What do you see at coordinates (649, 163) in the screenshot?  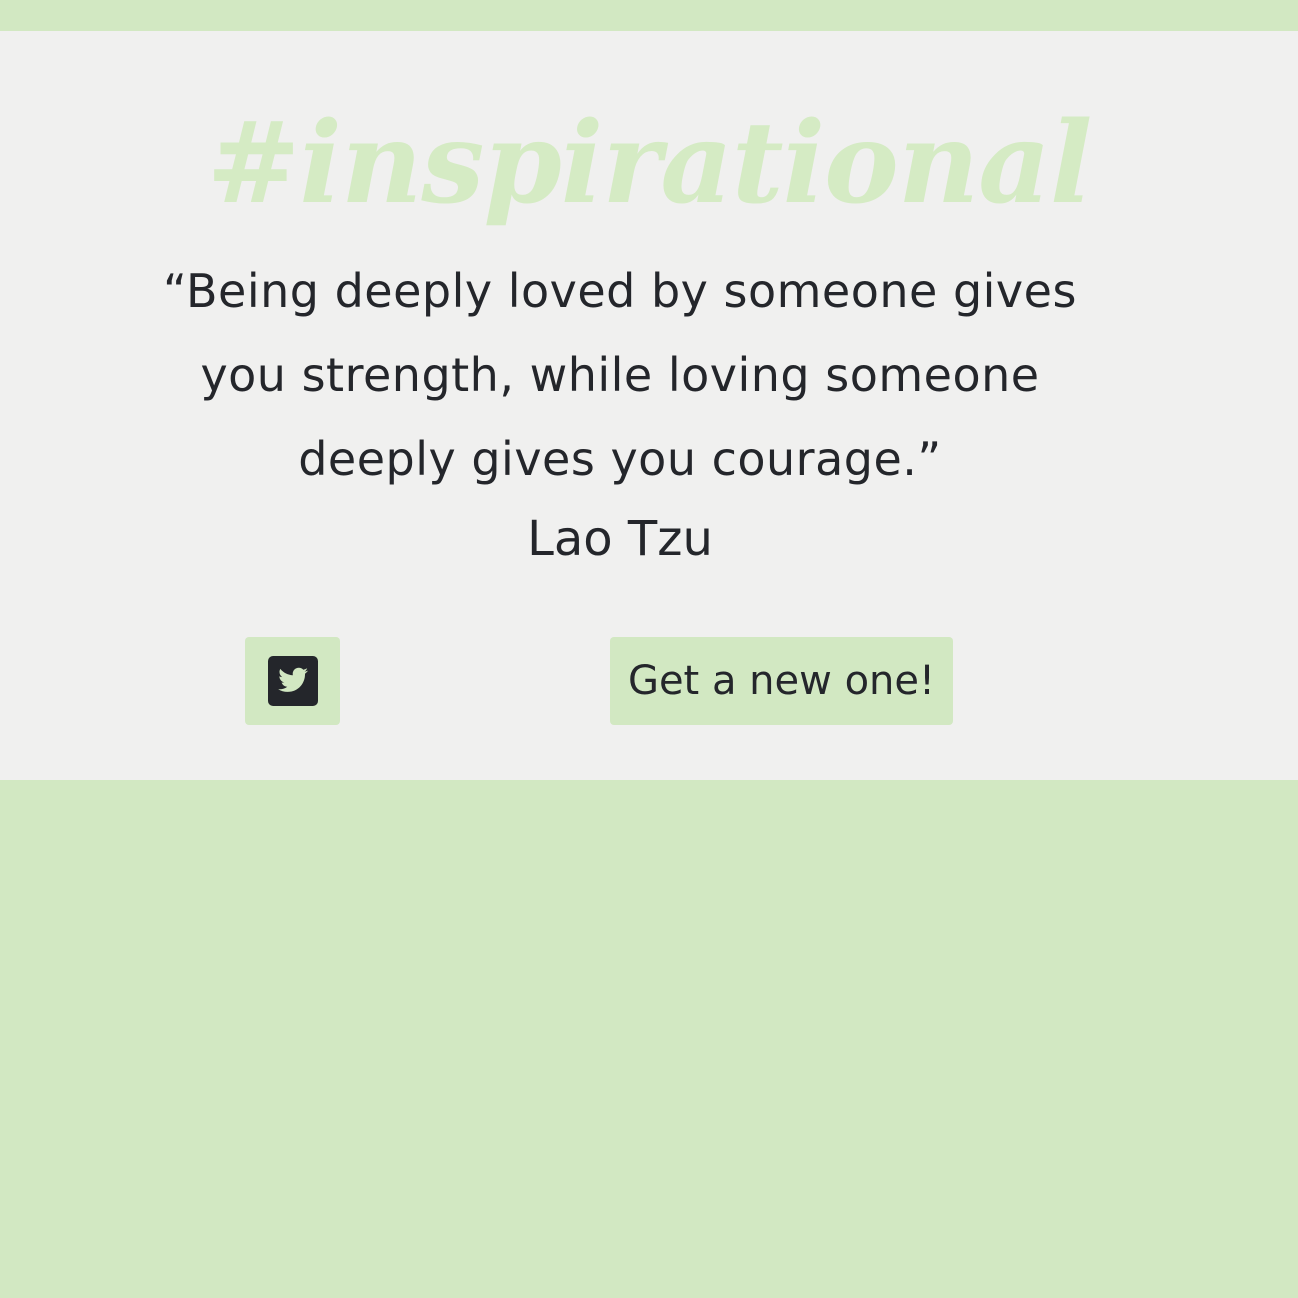 I see `hashtag-title: #inspirational` at bounding box center [649, 163].